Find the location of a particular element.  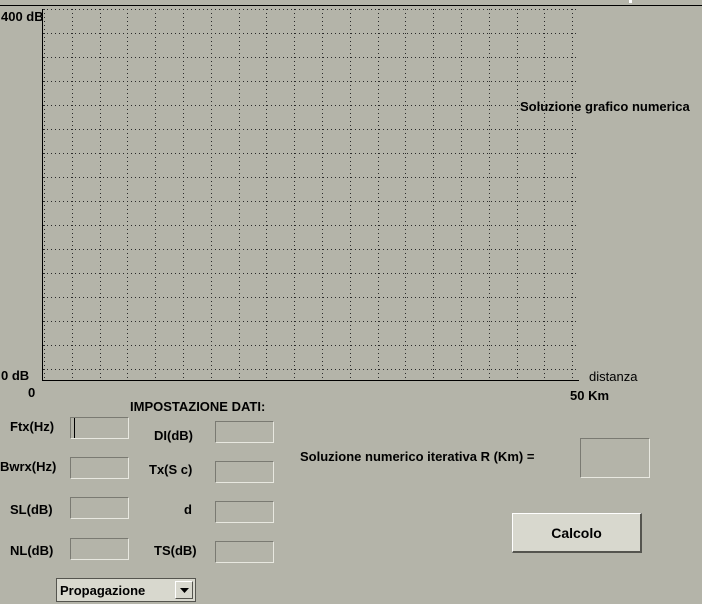

tx-input is located at coordinates (244, 472).